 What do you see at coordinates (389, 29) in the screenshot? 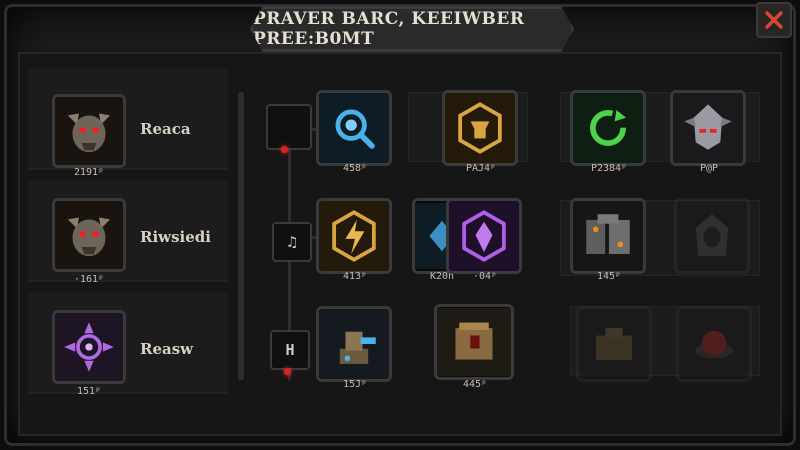
I see `window-title: PRAVER BARC, KEEIWBER PREE:B0MT` at bounding box center [389, 29].